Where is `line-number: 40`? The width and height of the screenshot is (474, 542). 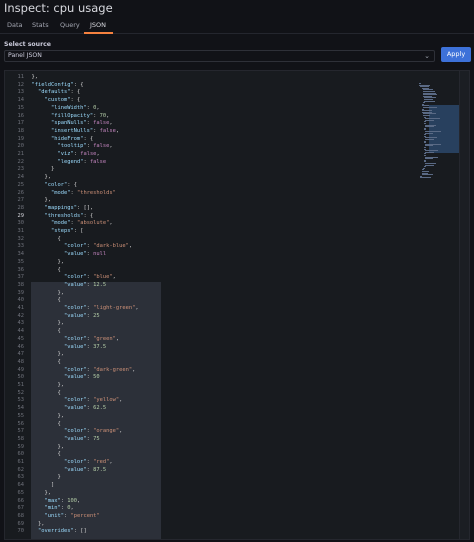 line-number: 40 is located at coordinates (21, 300).